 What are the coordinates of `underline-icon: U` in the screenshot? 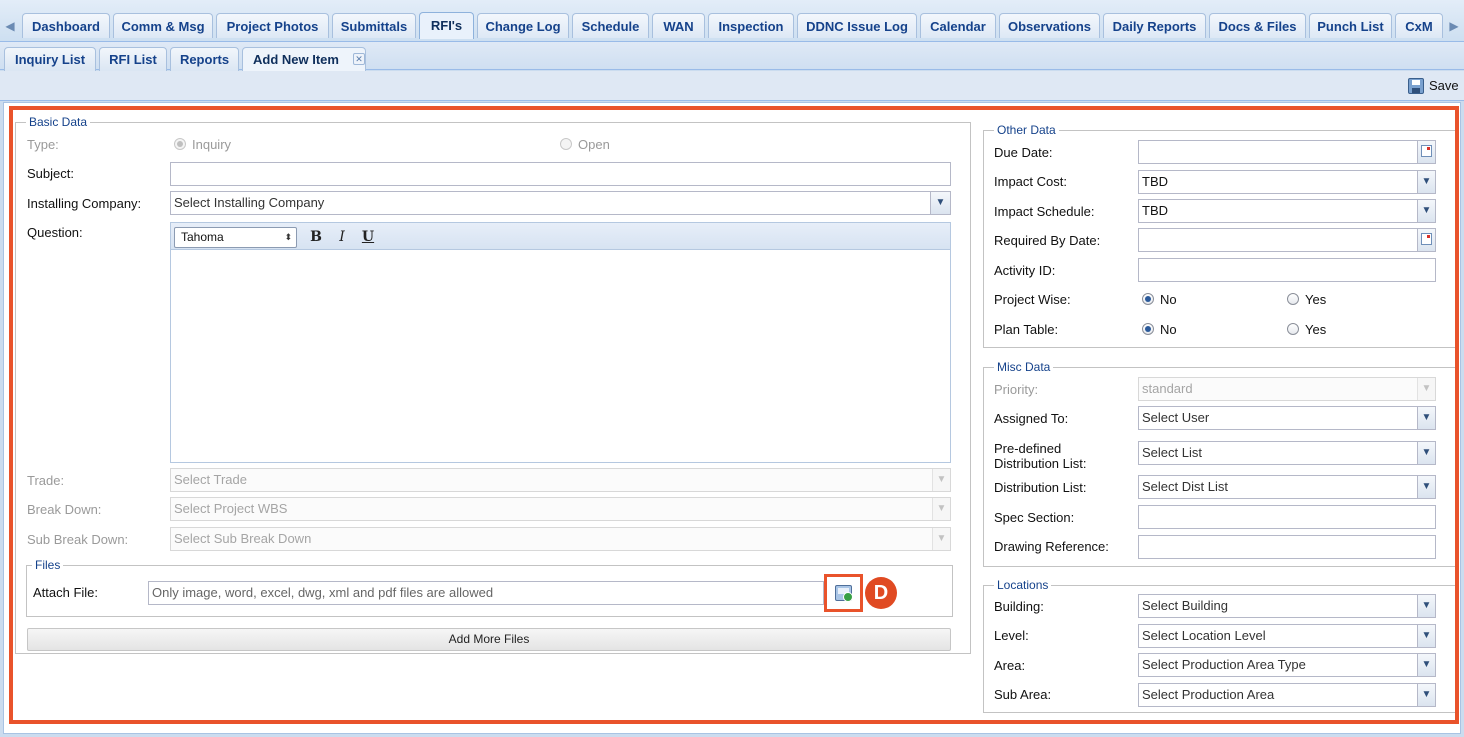 It's located at (368, 237).